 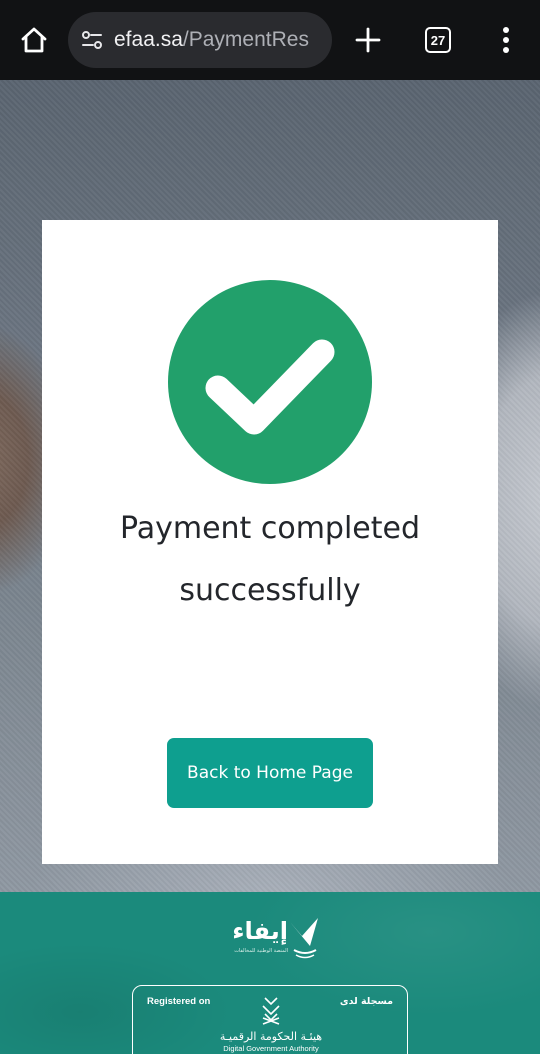 I want to click on site-settings-icon, so click(x=92, y=40).